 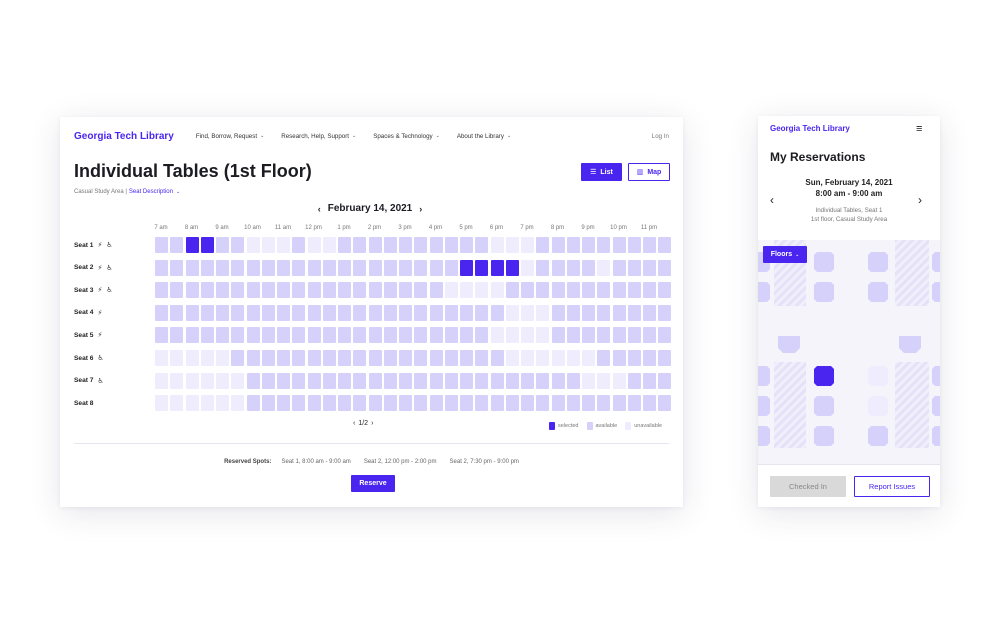 I want to click on next-date-button: ›, so click(x=420, y=209).